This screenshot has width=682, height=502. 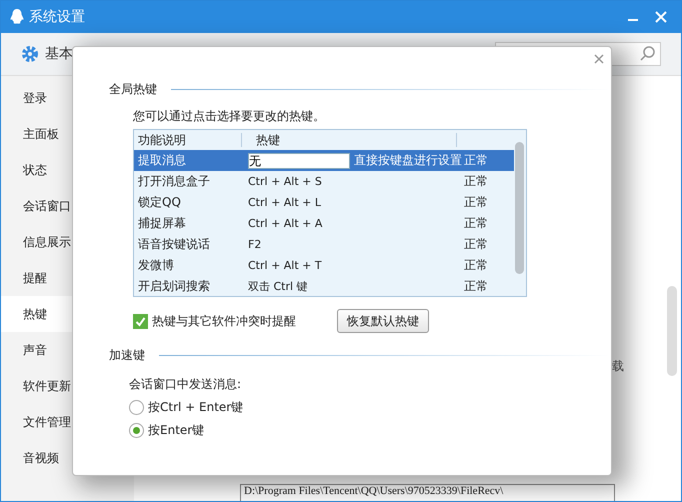 I want to click on table-cell-text: 语音按键说话, so click(x=174, y=244).